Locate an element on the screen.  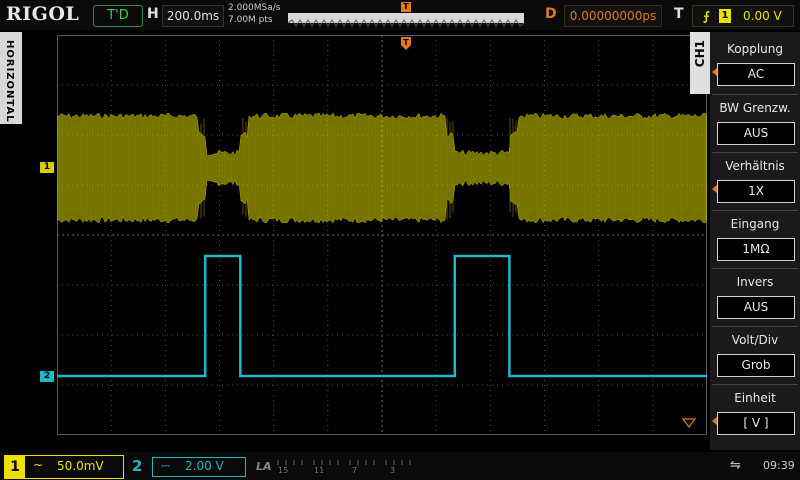
memory-waveform-thumbnail is located at coordinates (406, 23).